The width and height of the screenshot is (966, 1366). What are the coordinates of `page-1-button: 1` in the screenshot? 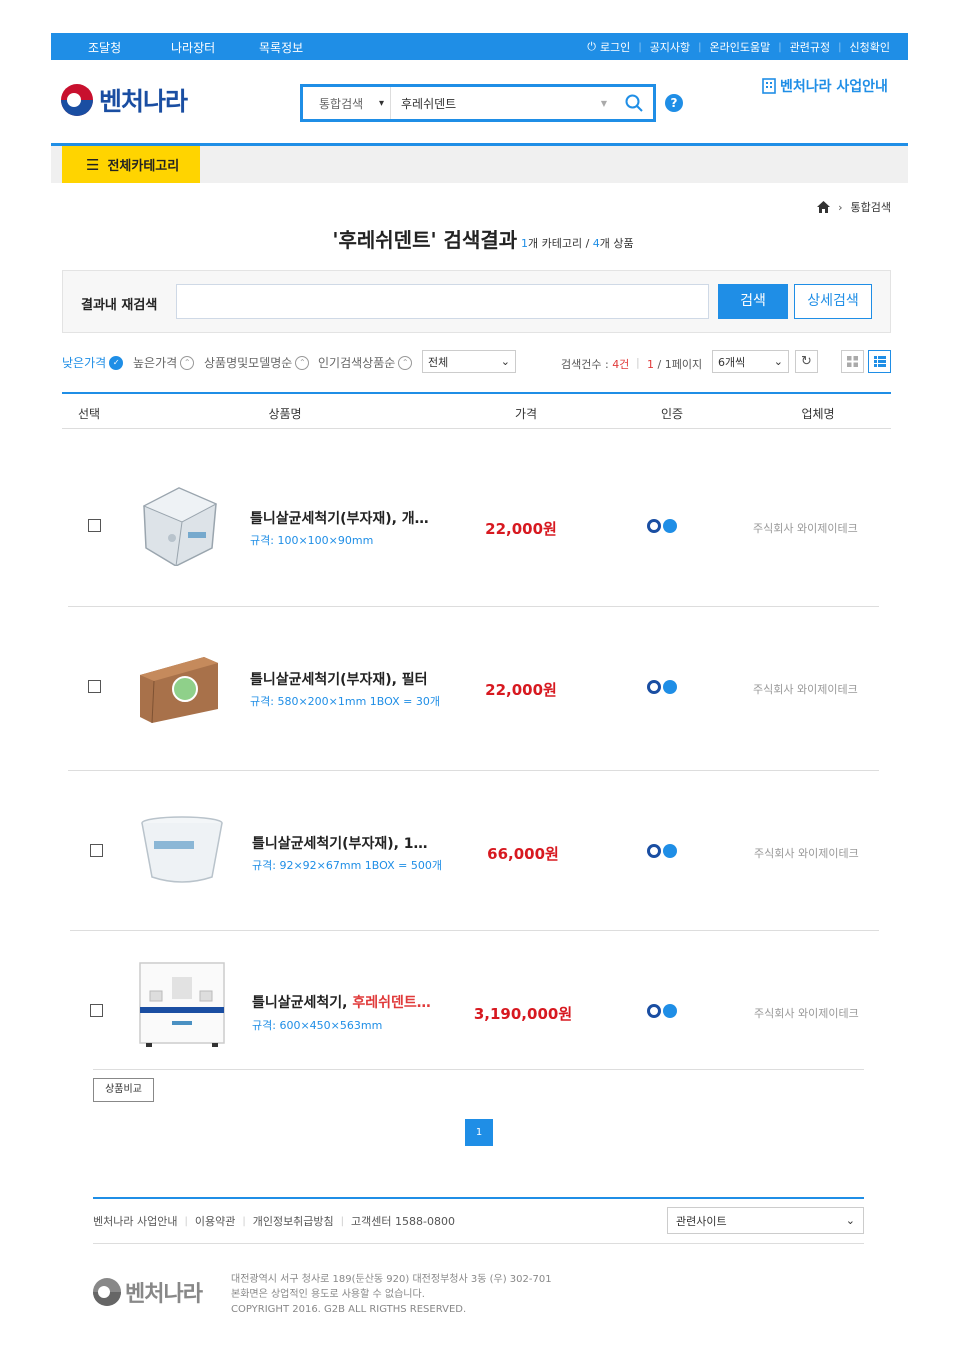 It's located at (479, 1132).